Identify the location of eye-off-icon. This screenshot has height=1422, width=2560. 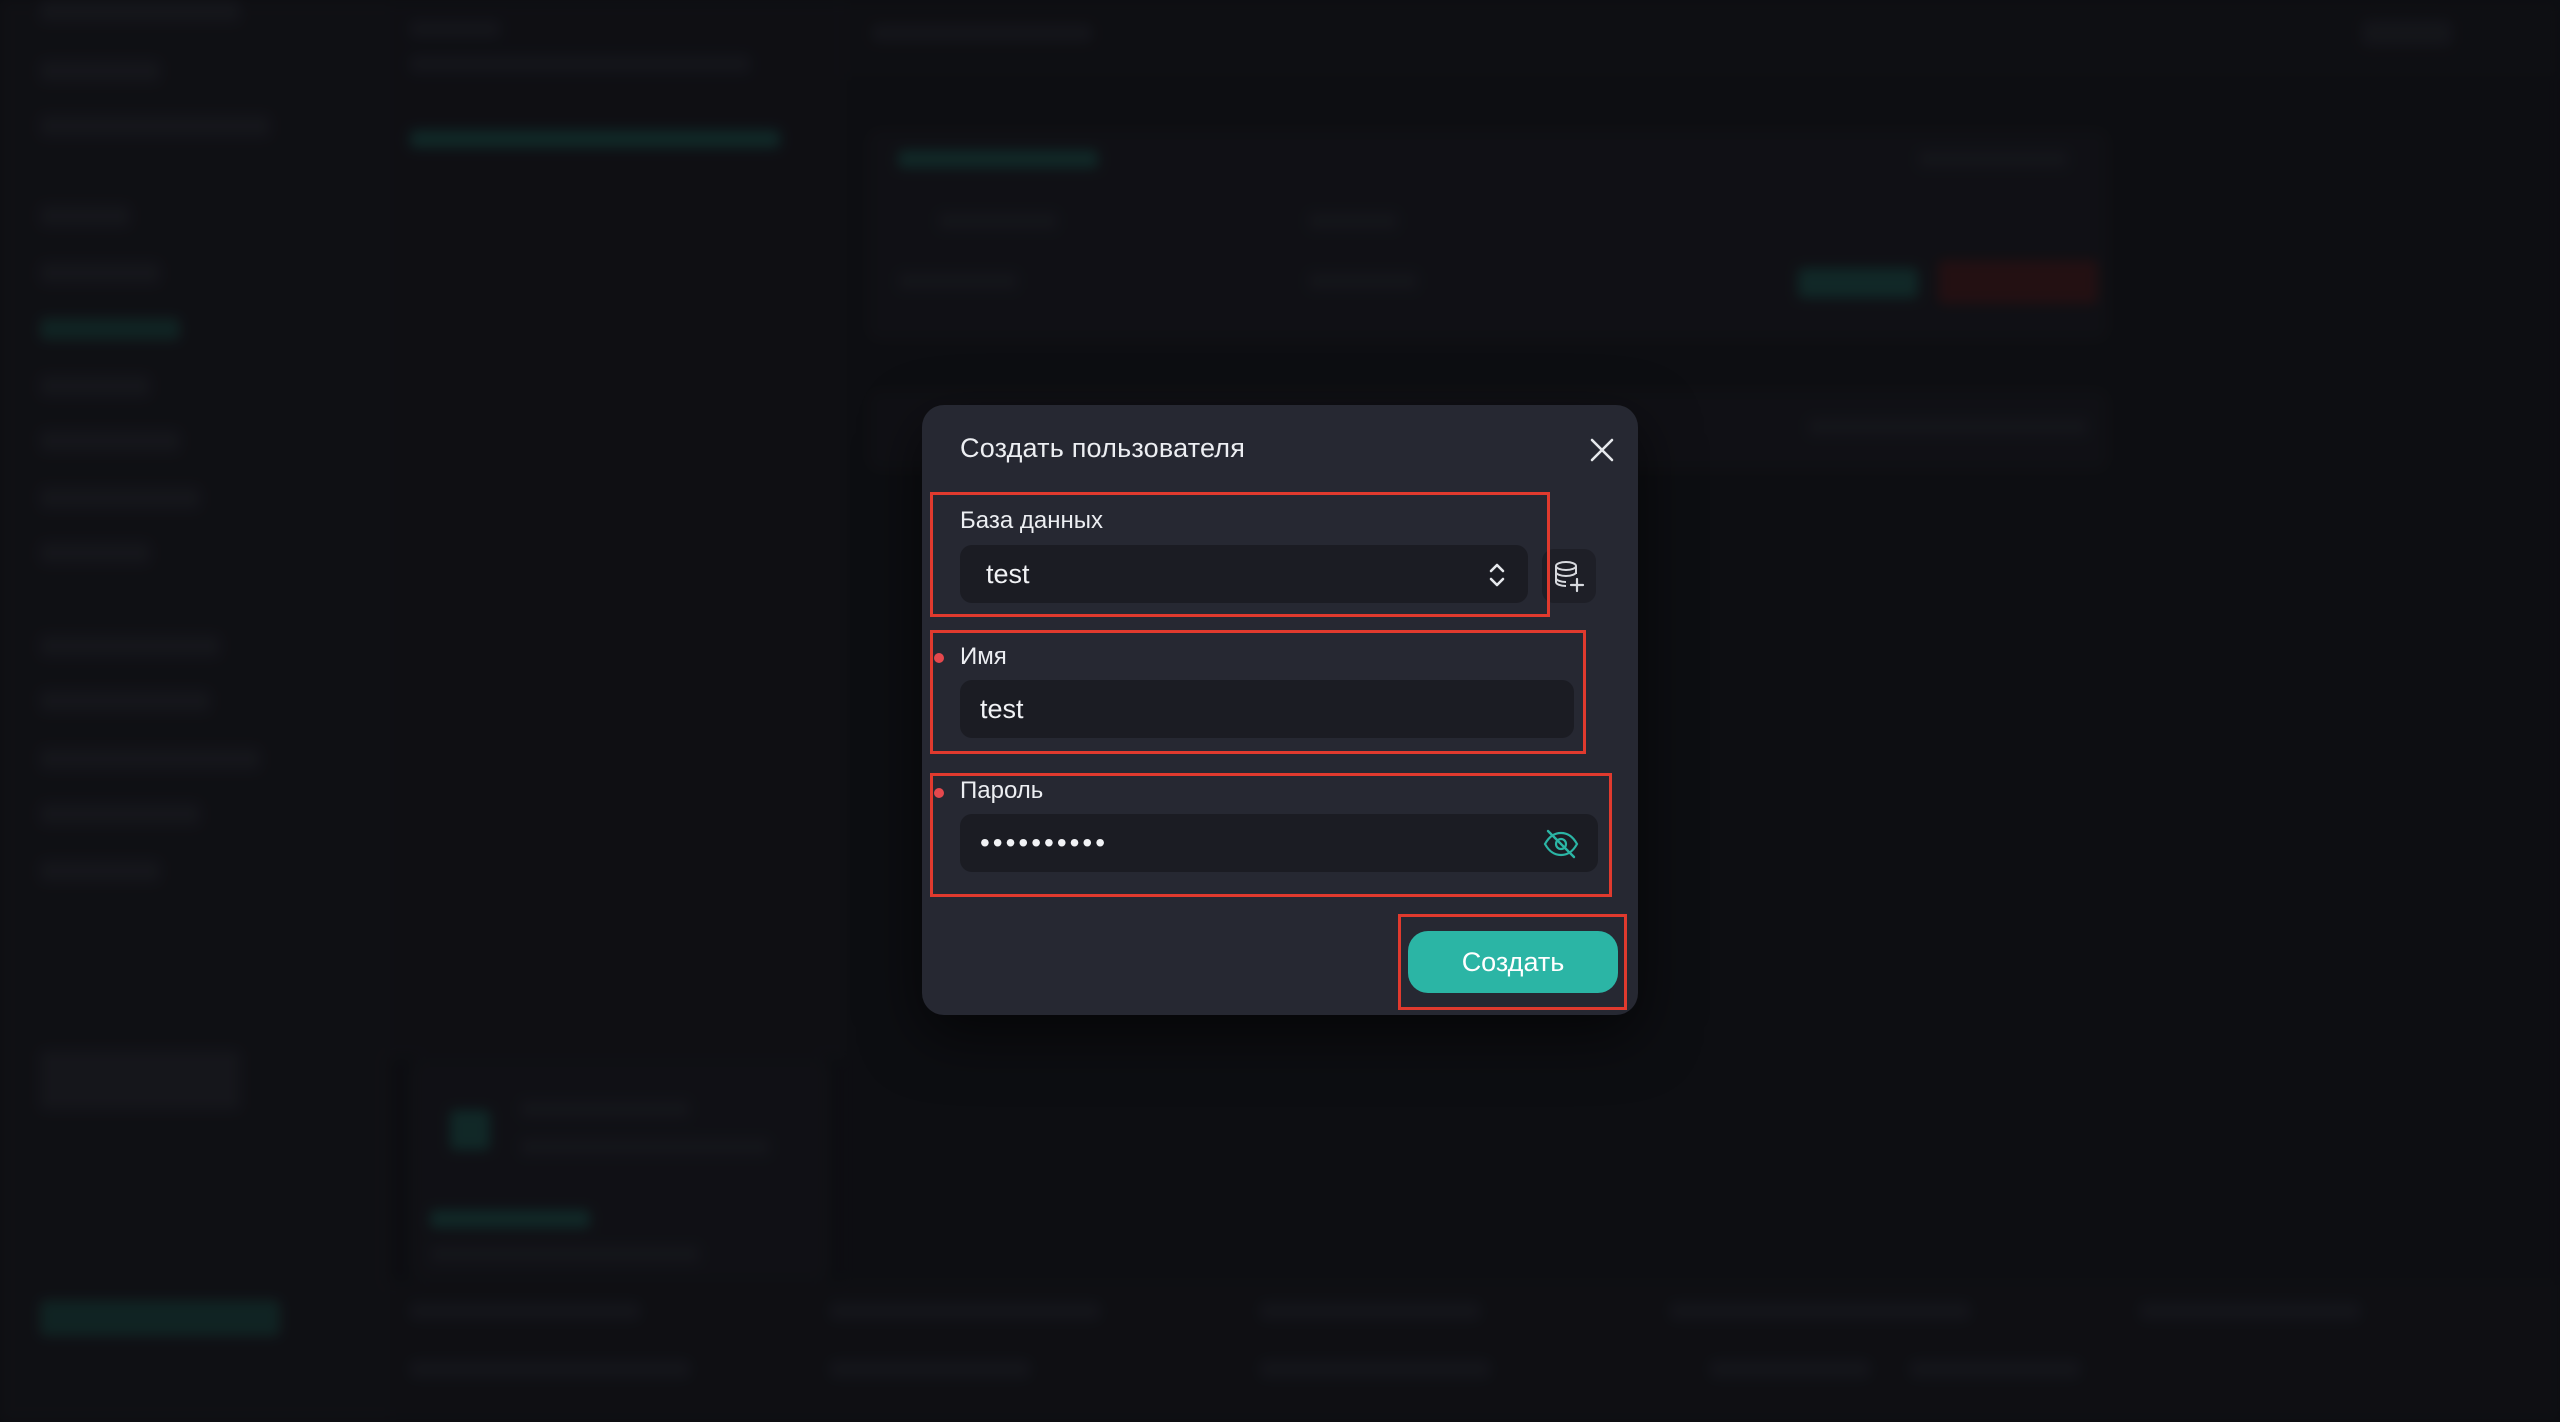
(1561, 844).